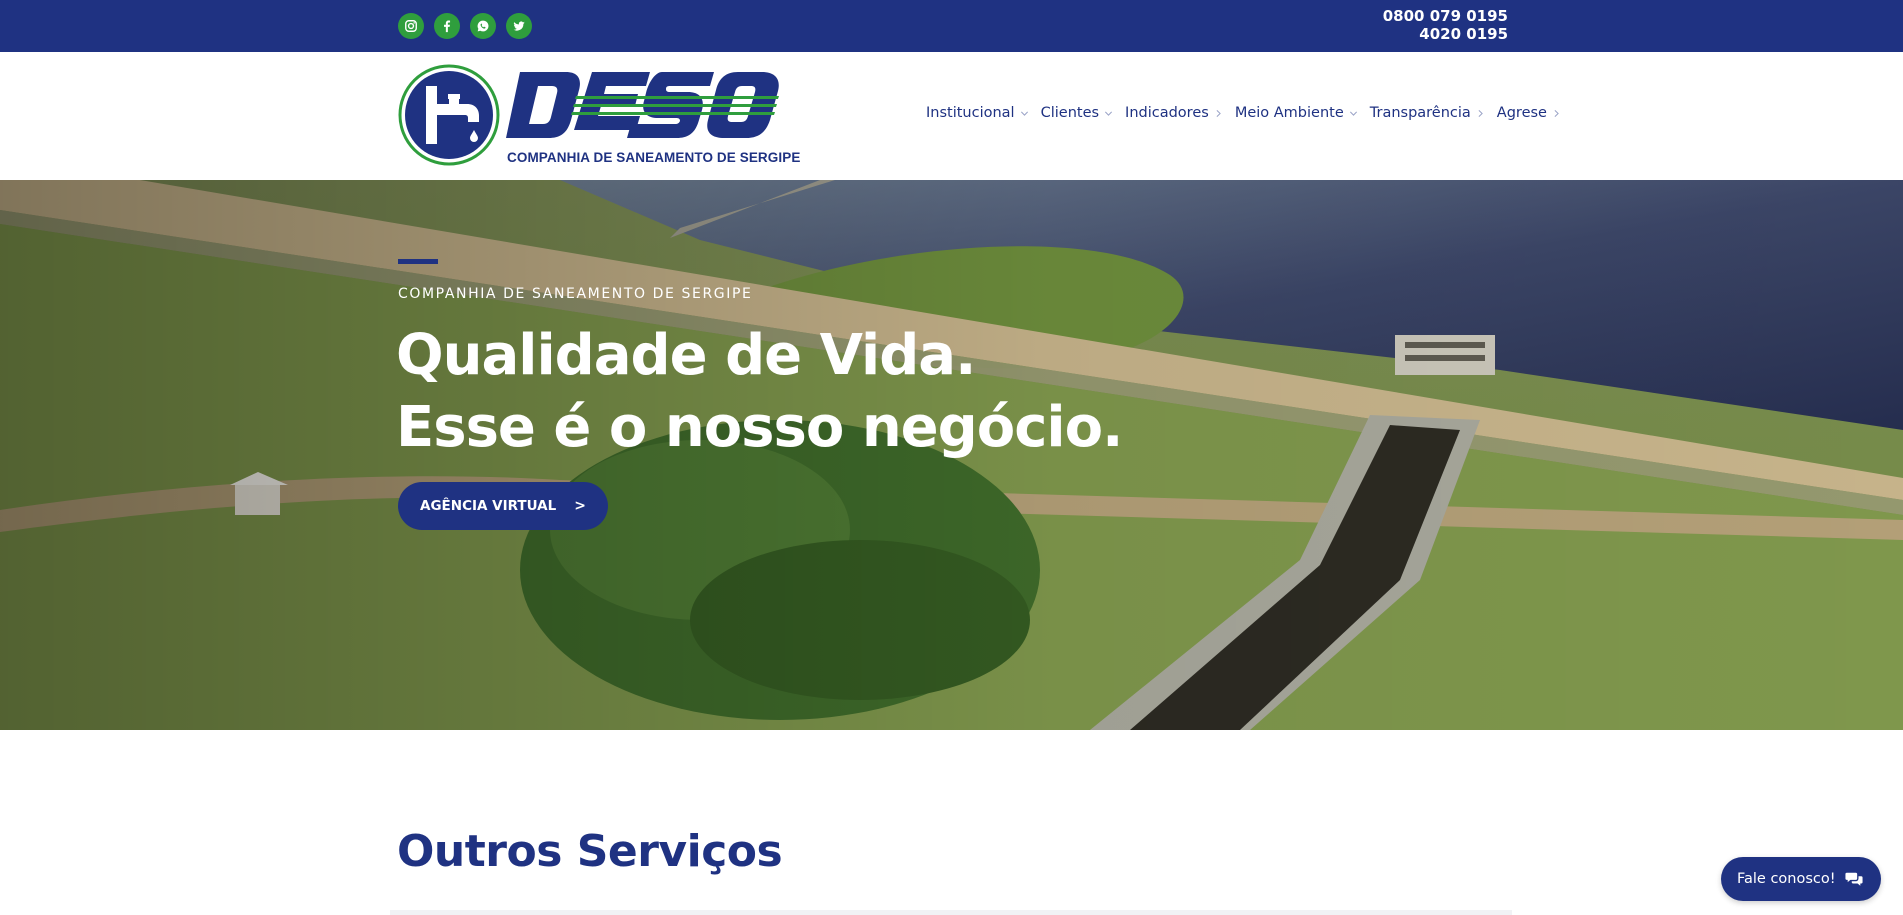 Image resolution: width=1903 pixels, height=915 pixels. I want to click on deso-logo: COMPANHIA DE SANEAMENTO DE SERGIPE, so click(599, 116).